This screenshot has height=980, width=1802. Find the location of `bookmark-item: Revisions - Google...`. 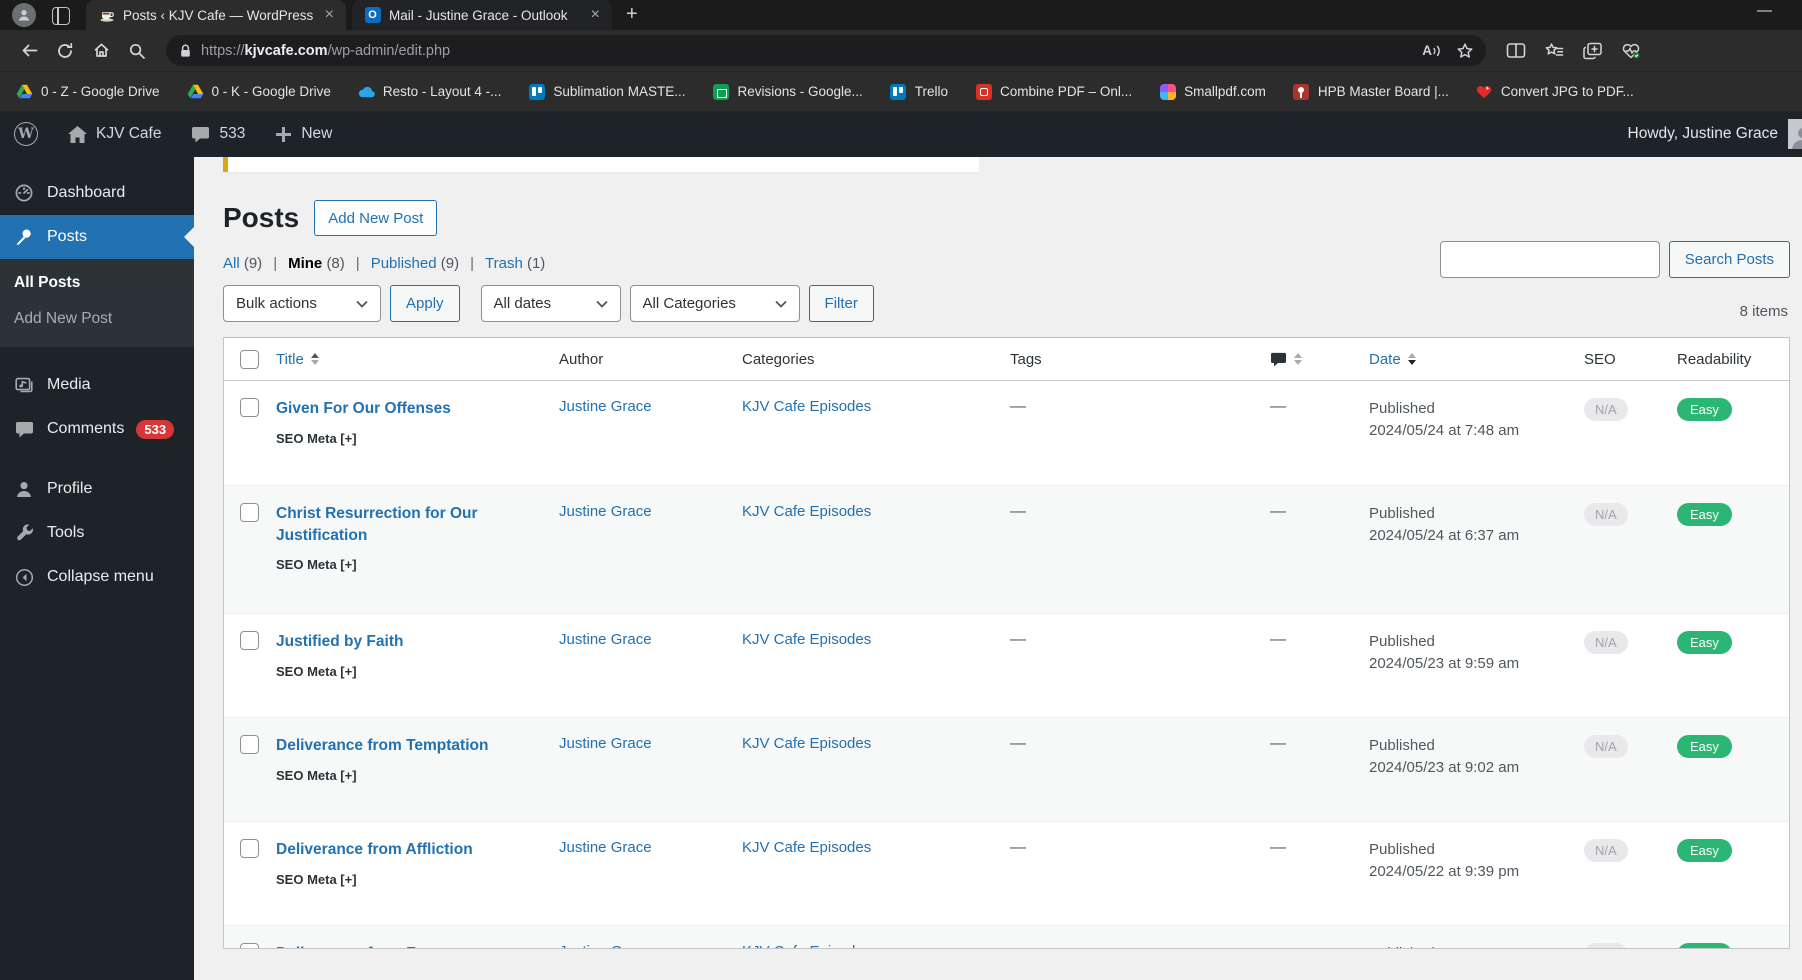

bookmark-item: Revisions - Google... is located at coordinates (787, 91).